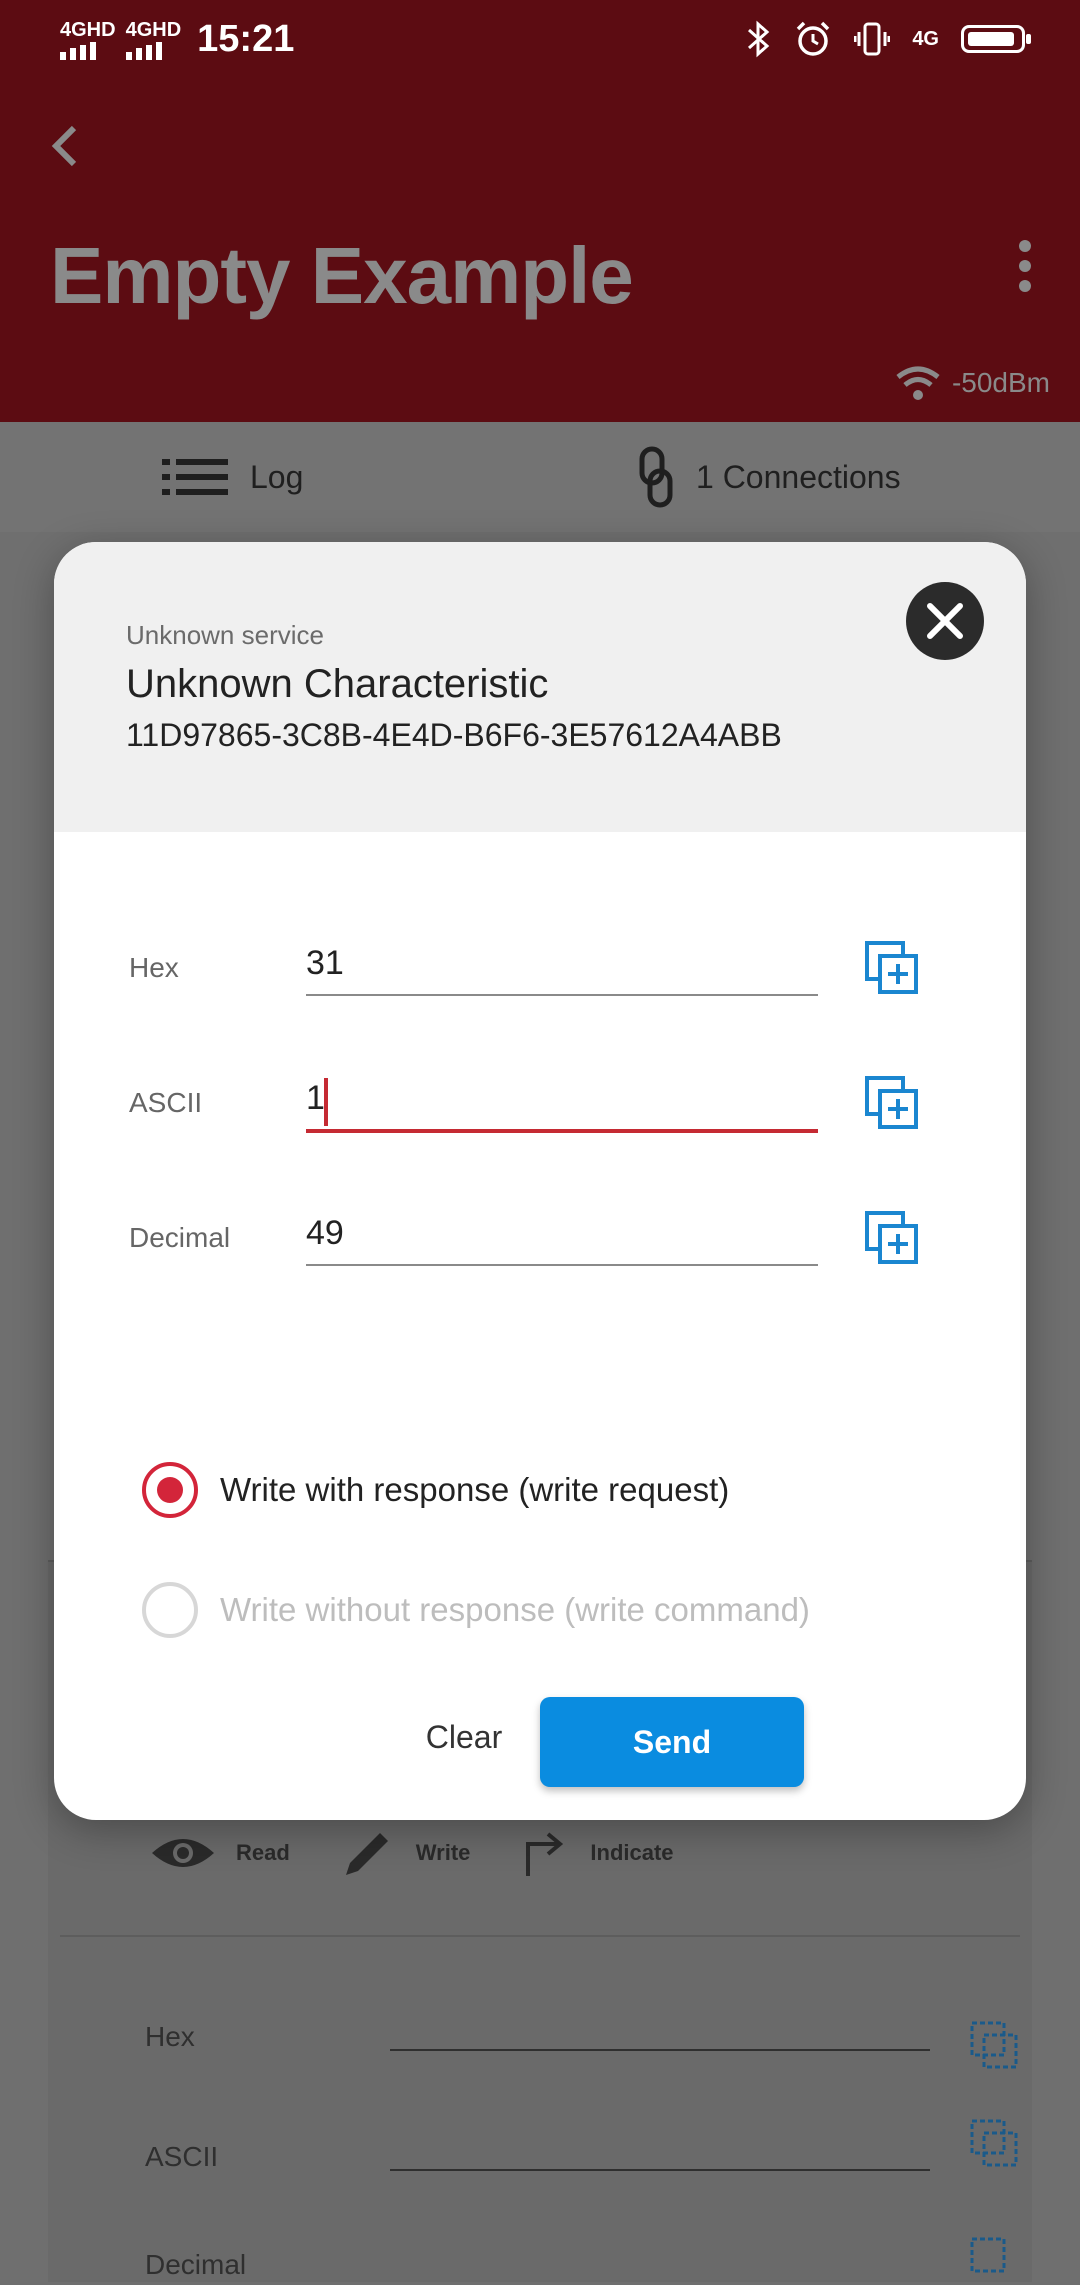 This screenshot has width=1080, height=2285. Describe the element at coordinates (1000, 382) in the screenshot. I see `rssi-value: -50dBm` at that location.